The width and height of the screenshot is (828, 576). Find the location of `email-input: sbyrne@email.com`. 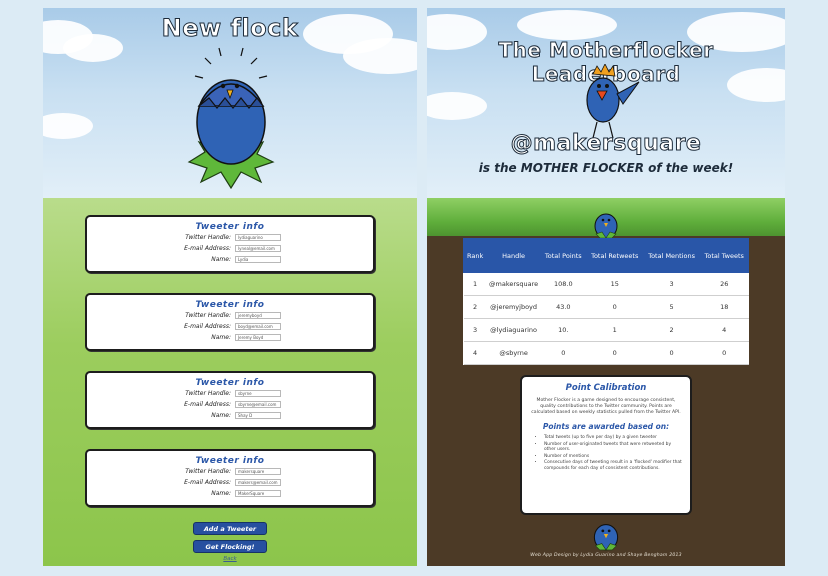

email-input: sbyrne@email.com is located at coordinates (258, 404).